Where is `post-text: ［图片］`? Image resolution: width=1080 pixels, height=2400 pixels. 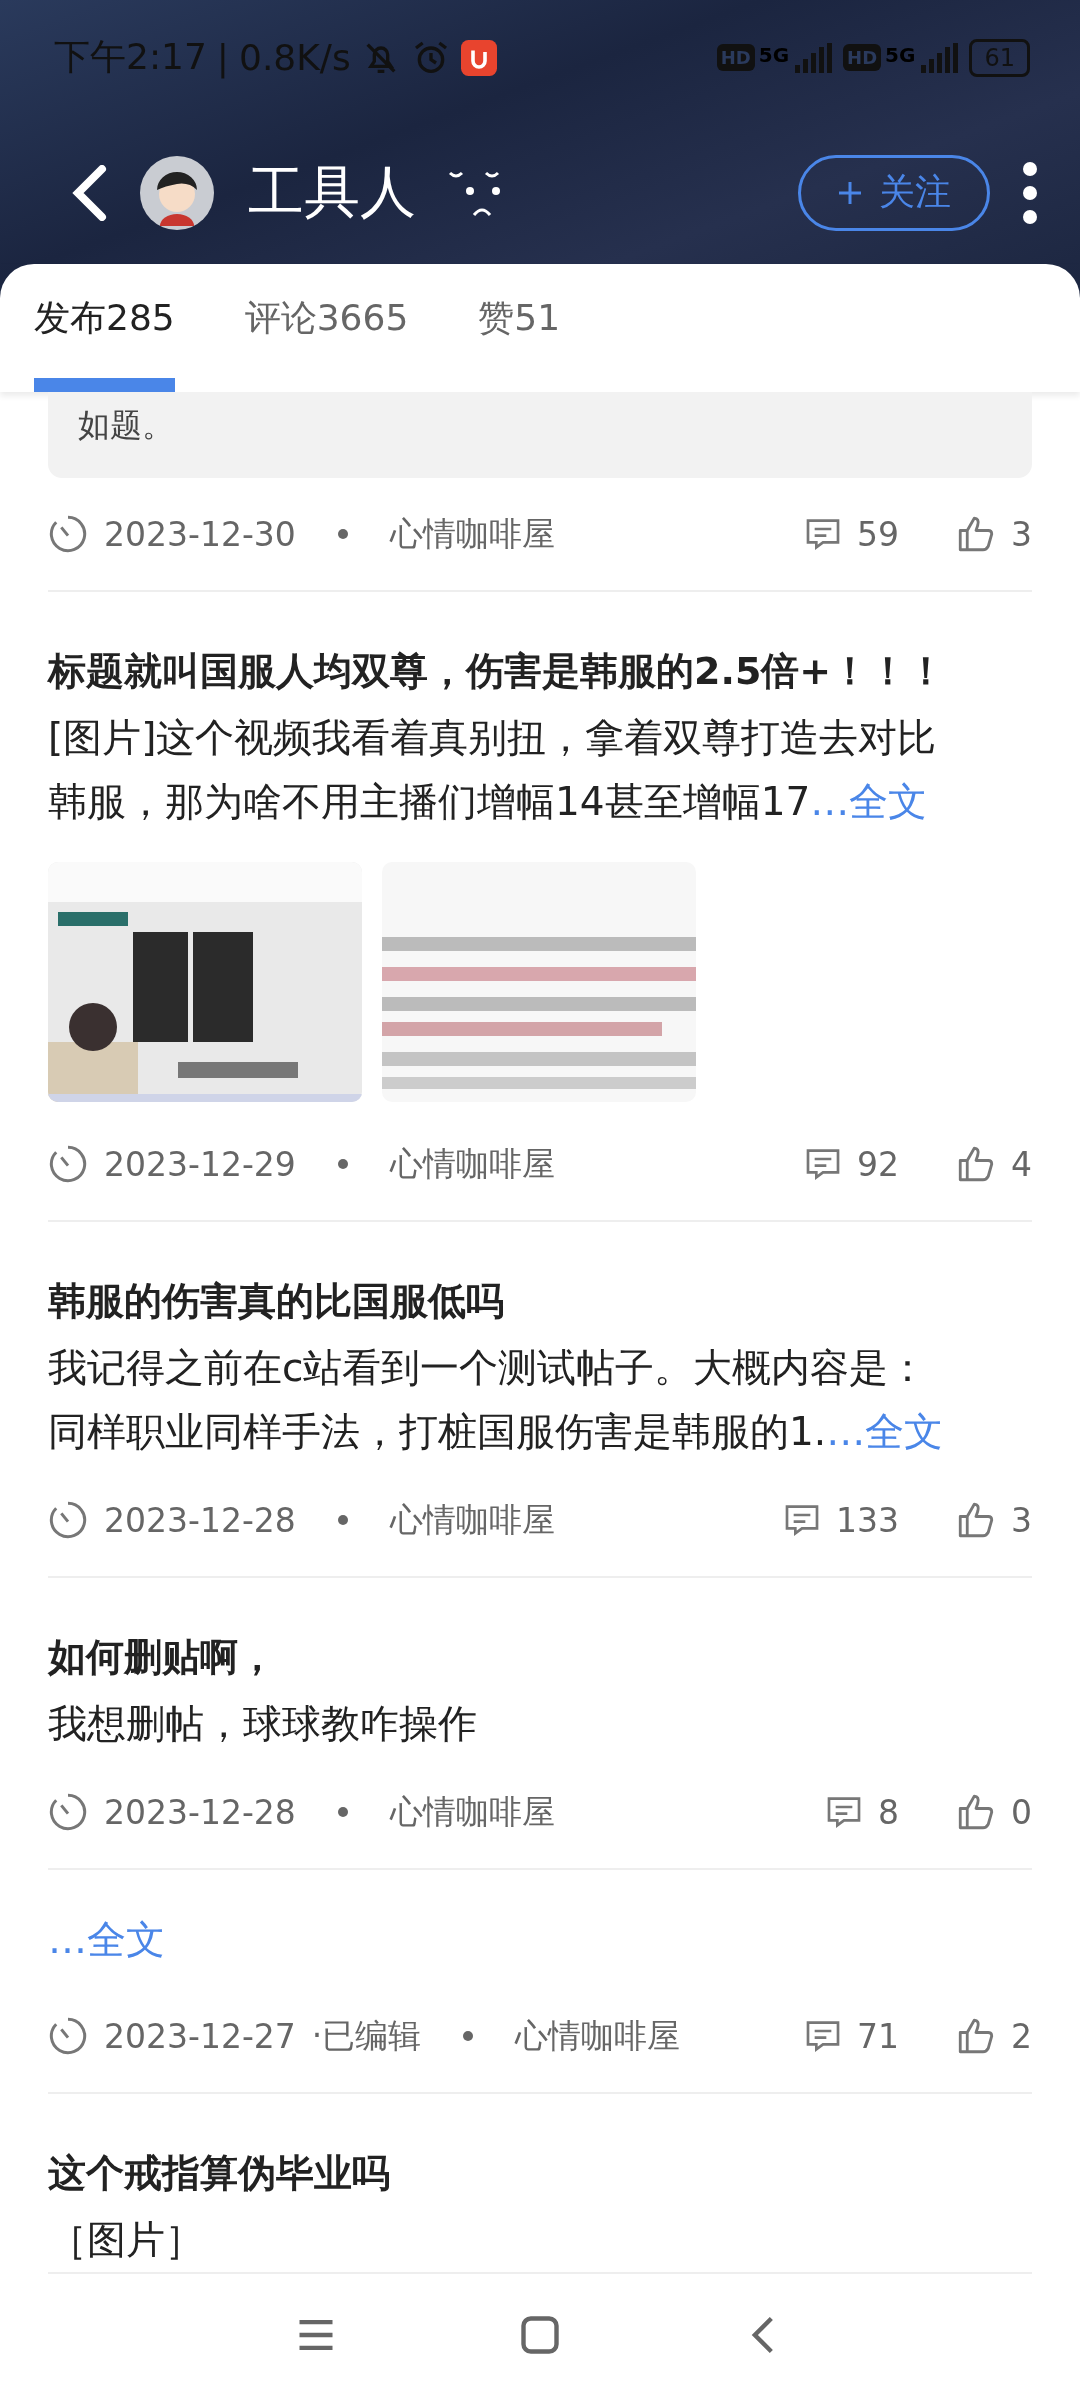 post-text: ［图片］ is located at coordinates (126, 2239).